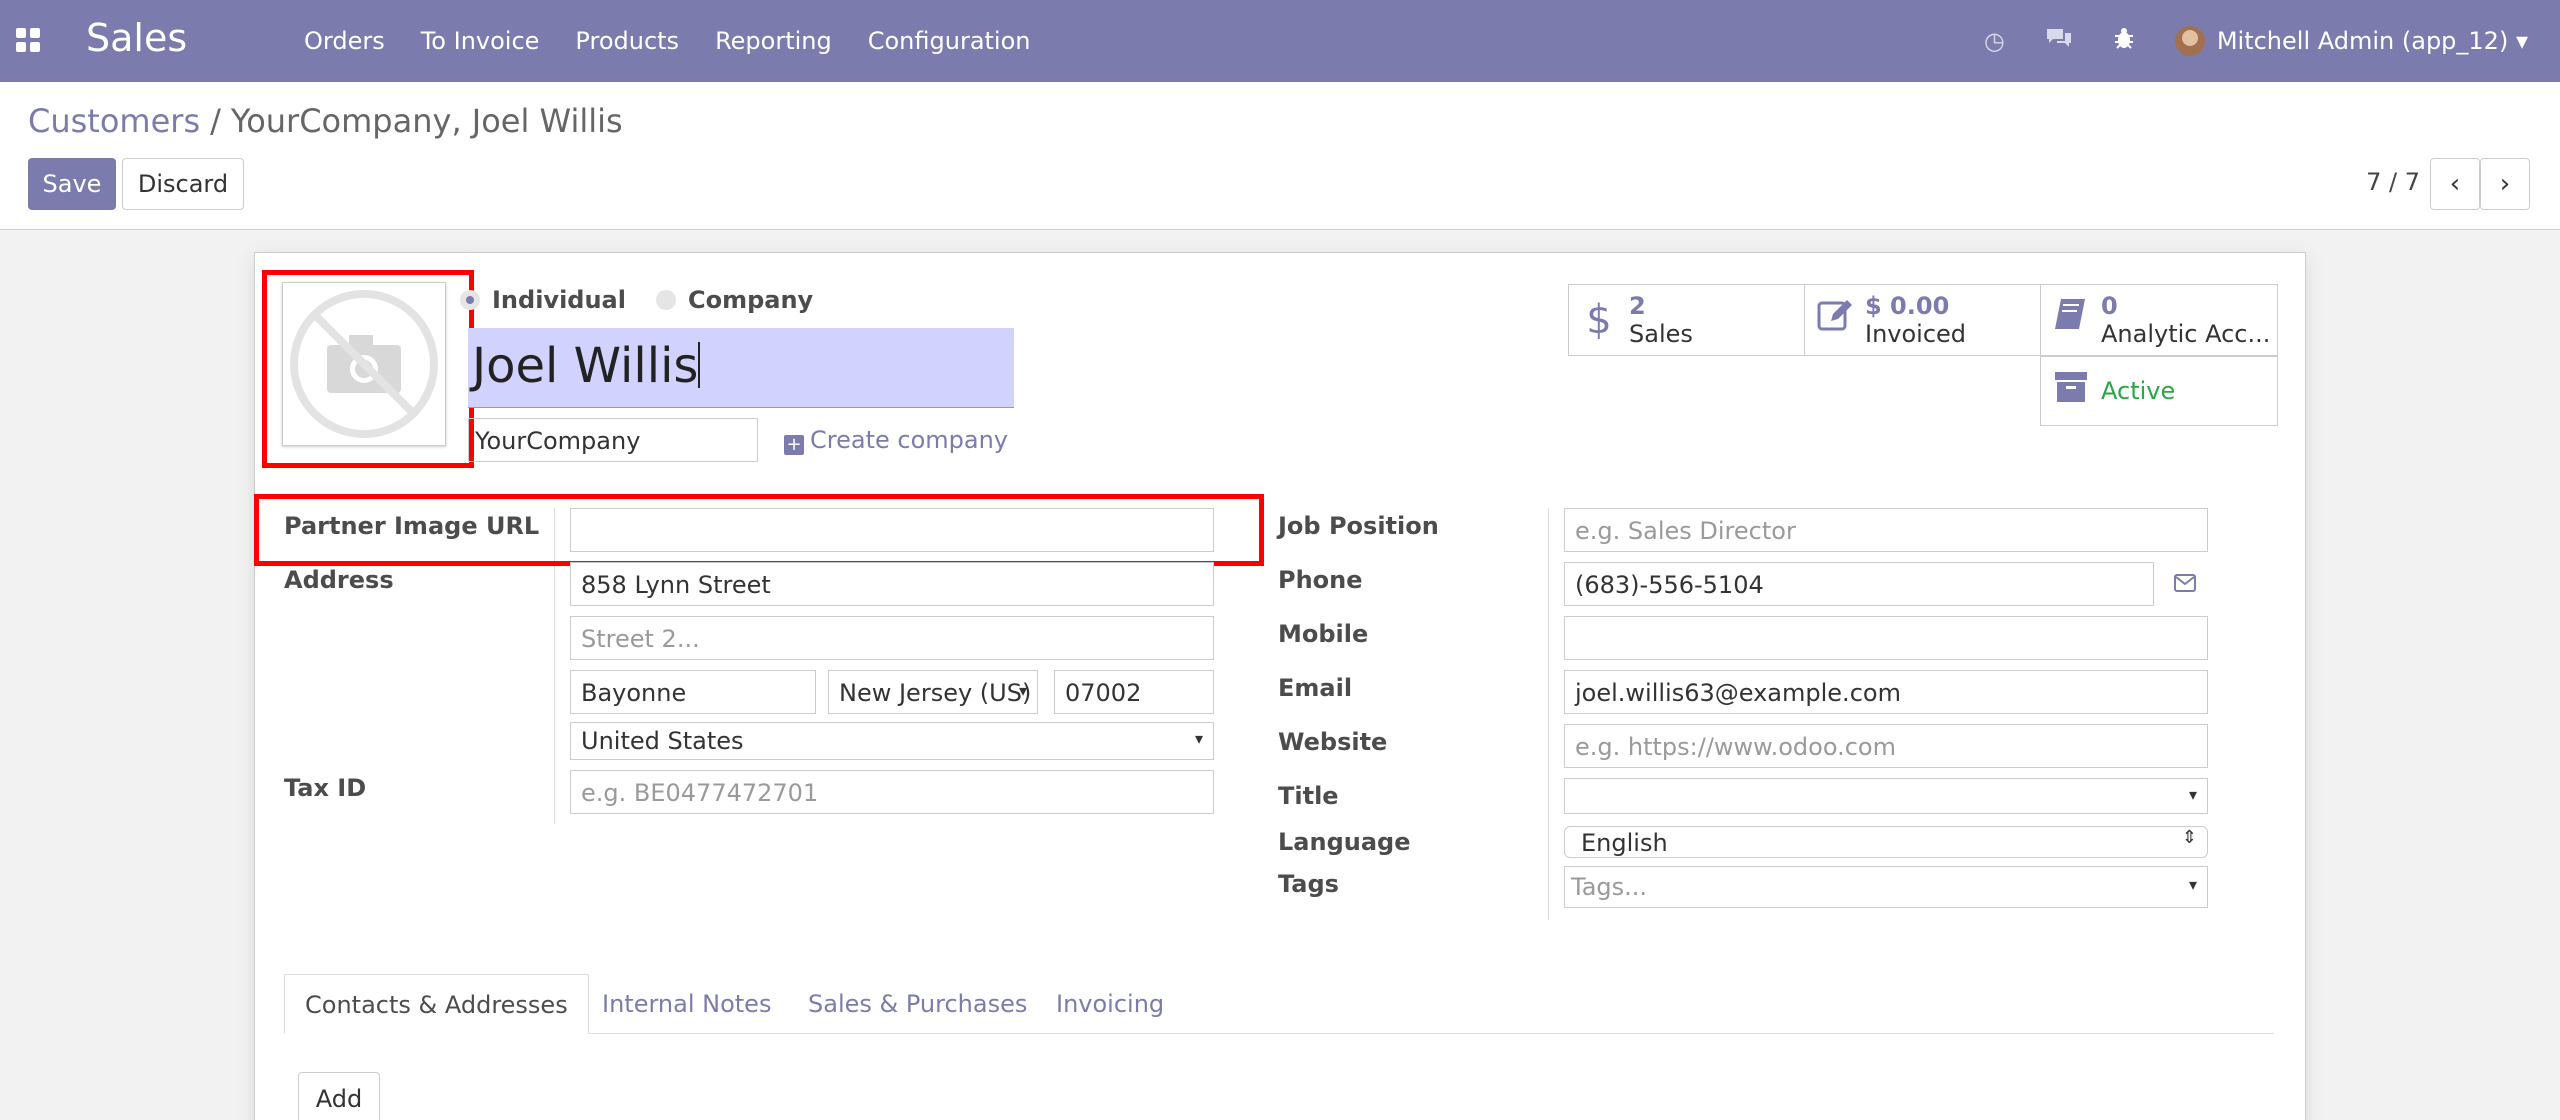 The image size is (2560, 1120). I want to click on invoiced-smart-button: $ 0.00 Invoiced, so click(1923, 320).